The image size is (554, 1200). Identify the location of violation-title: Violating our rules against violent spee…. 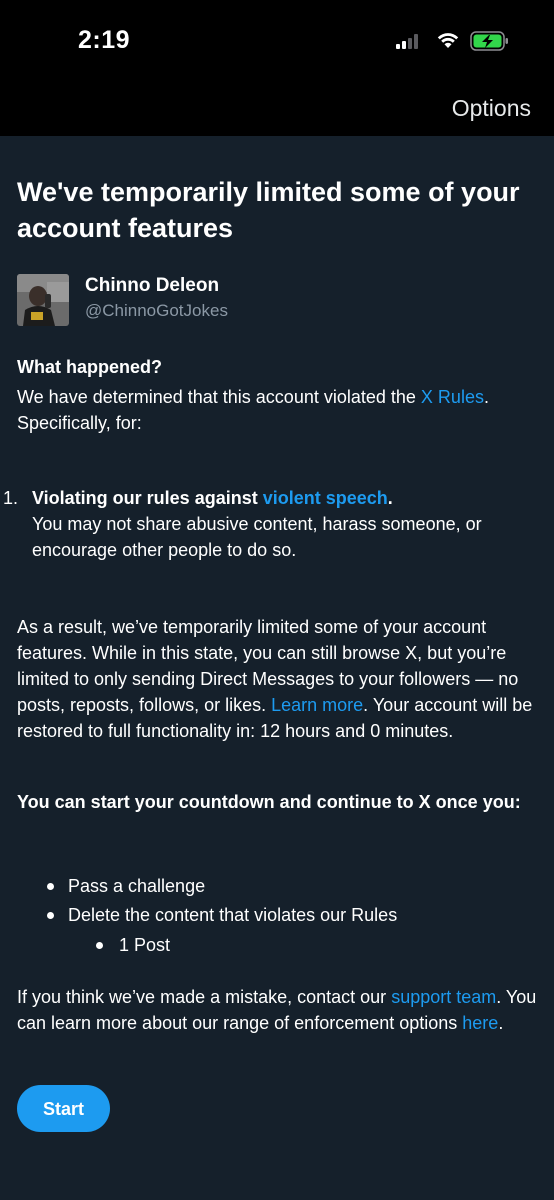
(212, 498).